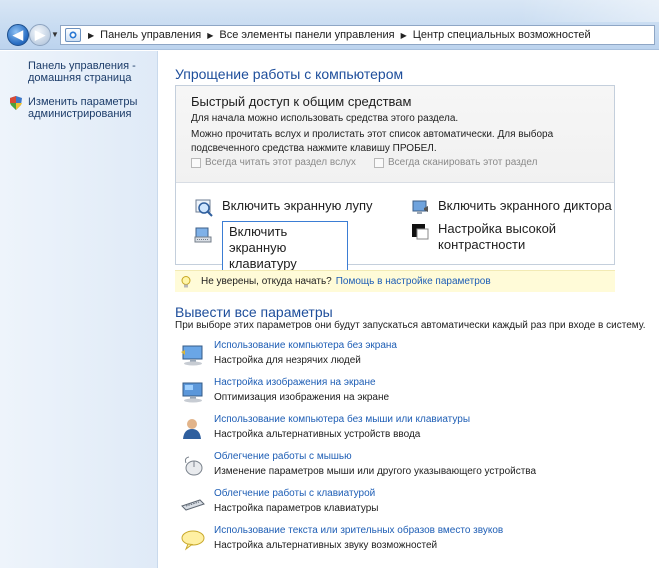  What do you see at coordinates (287, 360) in the screenshot?
I see `no-display-desc: Настройка для незрячих людей` at bounding box center [287, 360].